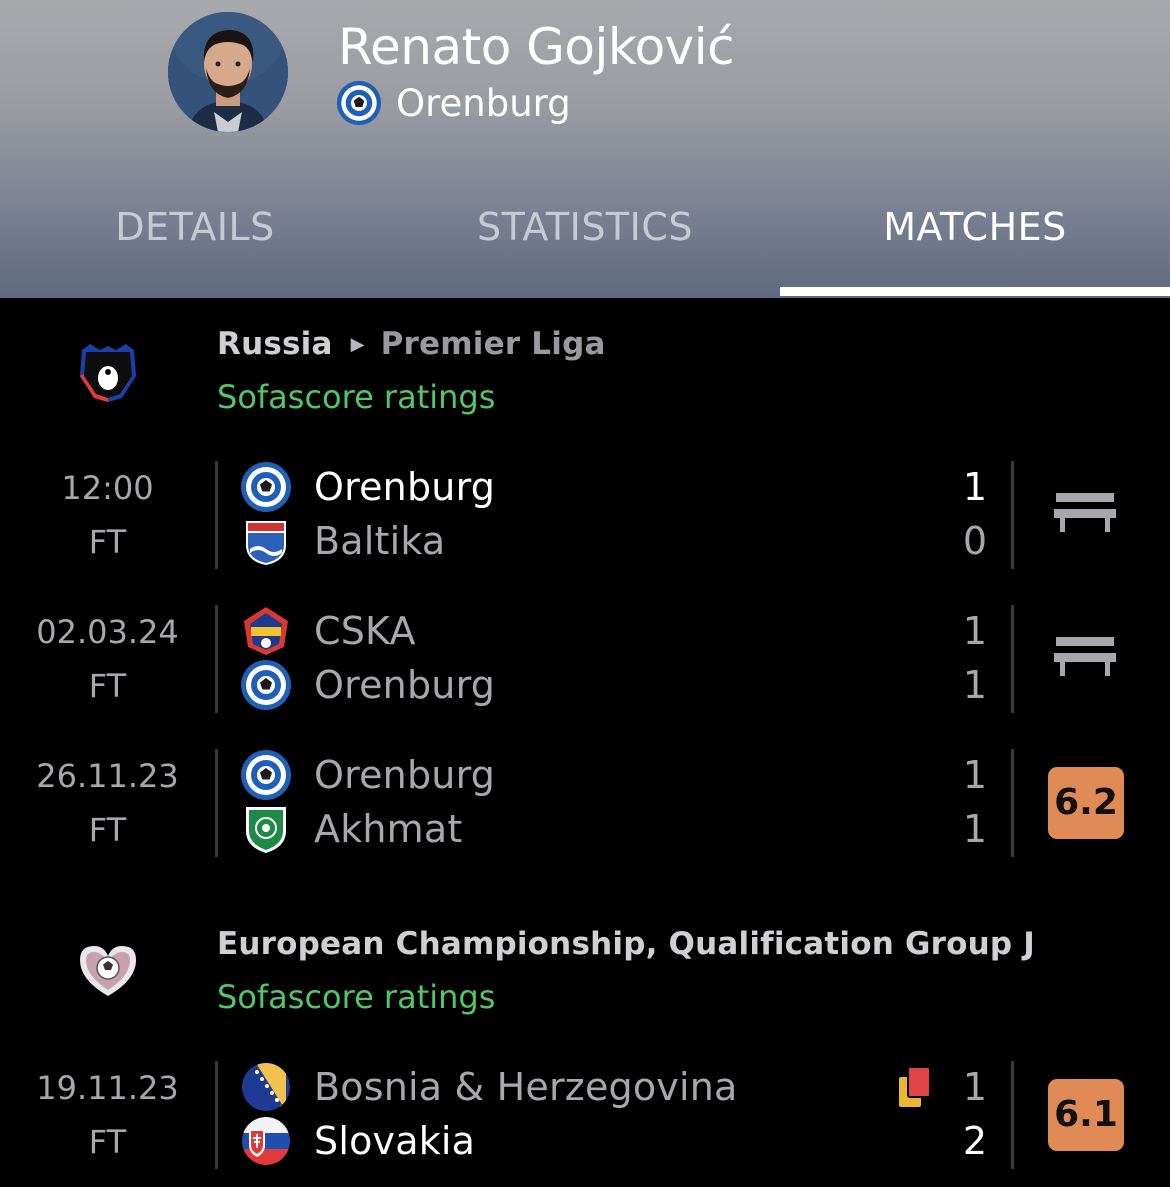 This screenshot has height=1187, width=1170. Describe the element at coordinates (483, 103) in the screenshot. I see `player-team-name: Orenburg` at that location.